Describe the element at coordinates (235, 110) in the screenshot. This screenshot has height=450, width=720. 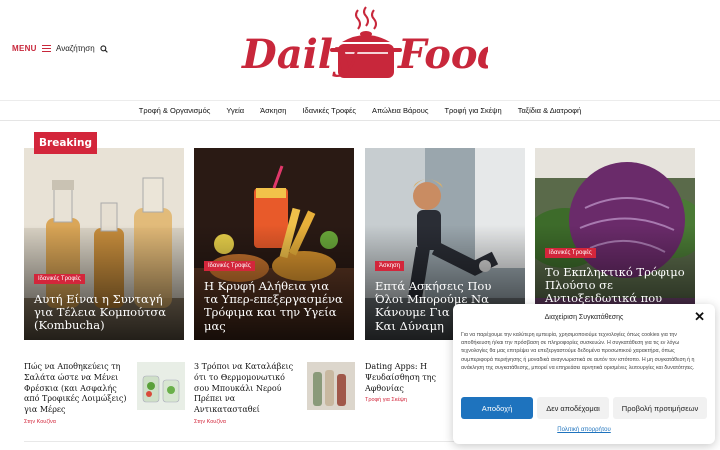
I see `nav-item-health: Υγεία` at that location.